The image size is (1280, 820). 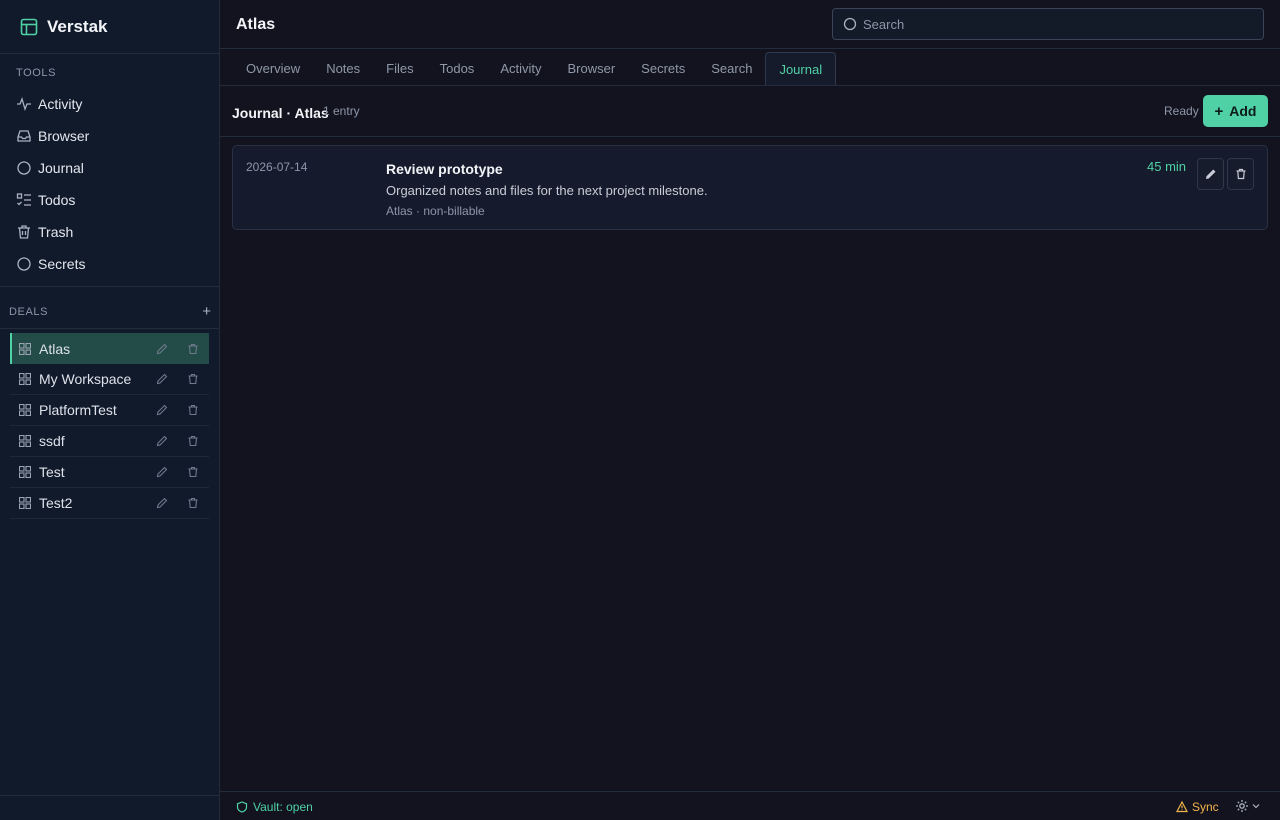 What do you see at coordinates (23, 199) in the screenshot?
I see `list-todo-icon` at bounding box center [23, 199].